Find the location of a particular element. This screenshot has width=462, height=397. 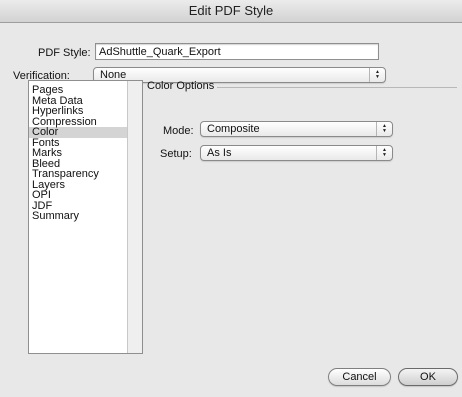

ok-button: OK is located at coordinates (428, 377).